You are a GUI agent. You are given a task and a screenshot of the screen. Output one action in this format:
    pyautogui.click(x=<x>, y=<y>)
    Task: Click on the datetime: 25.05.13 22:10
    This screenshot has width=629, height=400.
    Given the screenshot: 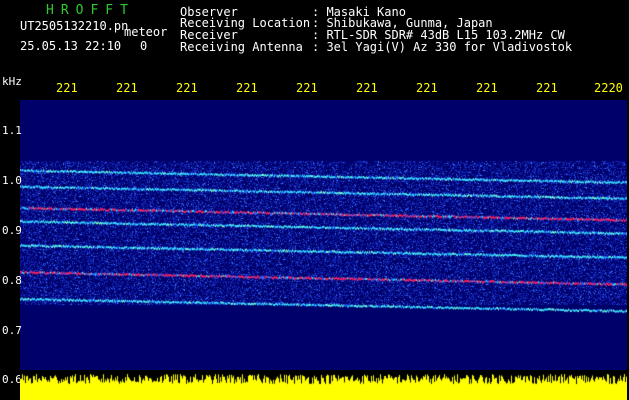 What is the action you would take?
    pyautogui.click(x=71, y=46)
    